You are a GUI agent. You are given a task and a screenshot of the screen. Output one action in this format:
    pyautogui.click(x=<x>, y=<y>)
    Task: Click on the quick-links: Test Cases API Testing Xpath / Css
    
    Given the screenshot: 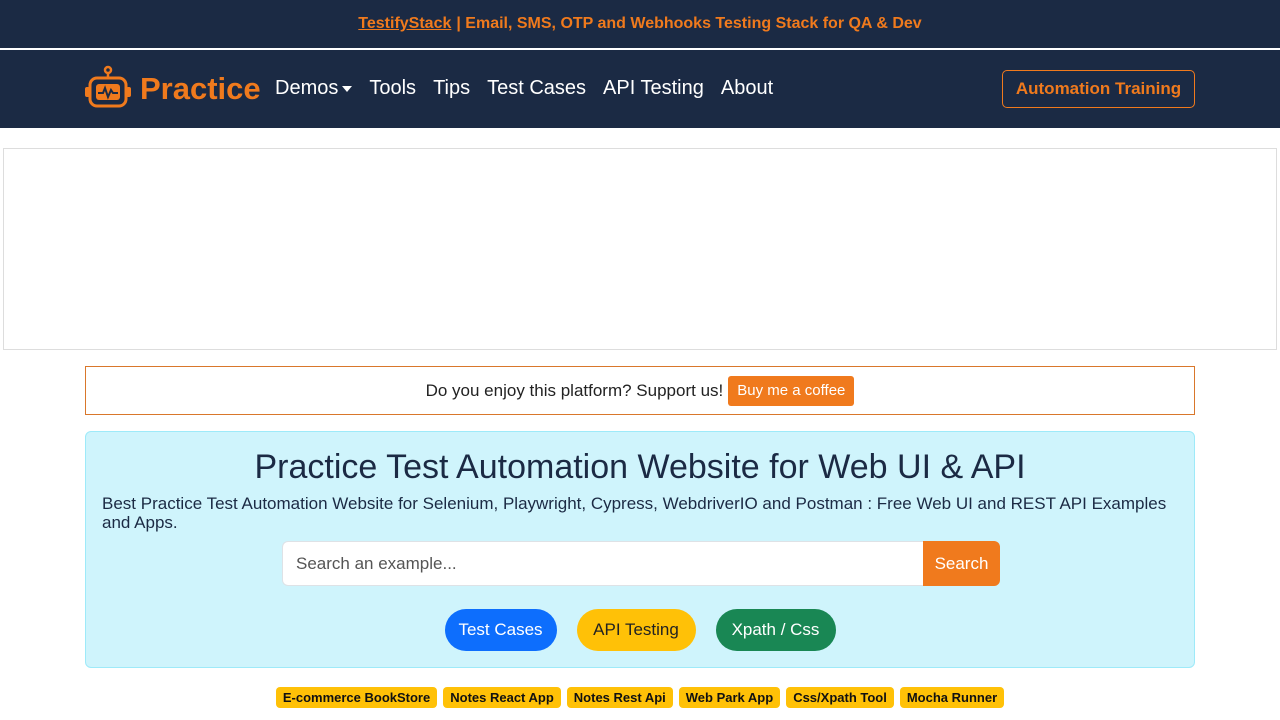 What is the action you would take?
    pyautogui.click(x=640, y=630)
    